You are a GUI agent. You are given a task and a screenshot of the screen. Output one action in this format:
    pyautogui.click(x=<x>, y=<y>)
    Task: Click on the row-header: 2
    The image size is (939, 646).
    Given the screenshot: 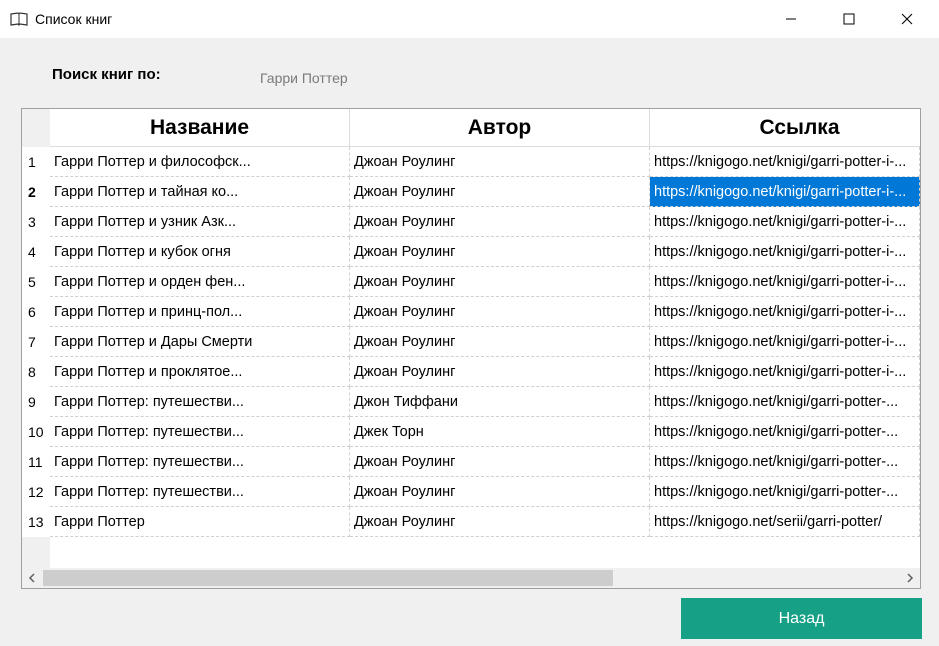 What is the action you would take?
    pyautogui.click(x=36, y=192)
    